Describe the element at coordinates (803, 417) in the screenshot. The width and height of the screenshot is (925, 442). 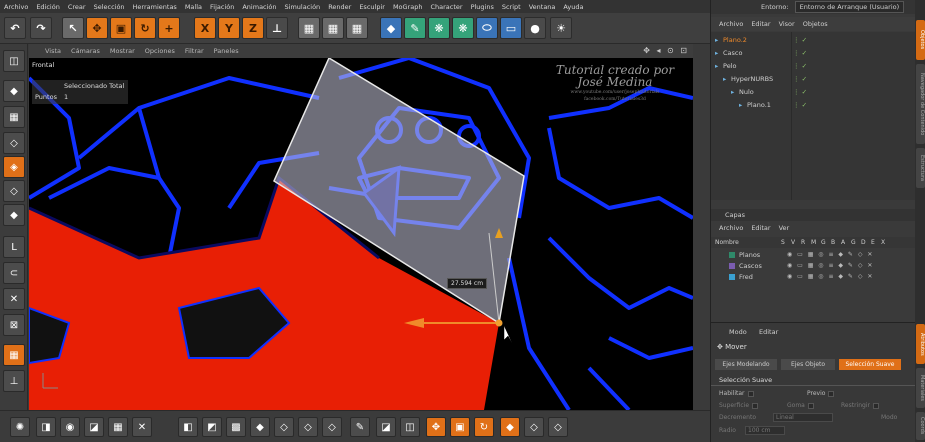
I see `decremento-select: Lineal` at that location.